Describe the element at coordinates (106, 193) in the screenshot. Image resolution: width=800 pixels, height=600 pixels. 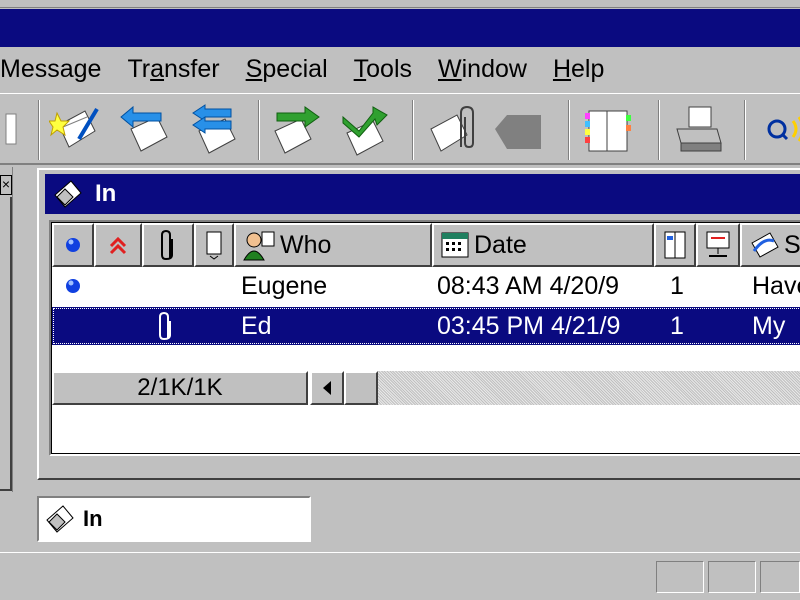
I see `mailbox-title: In` at that location.